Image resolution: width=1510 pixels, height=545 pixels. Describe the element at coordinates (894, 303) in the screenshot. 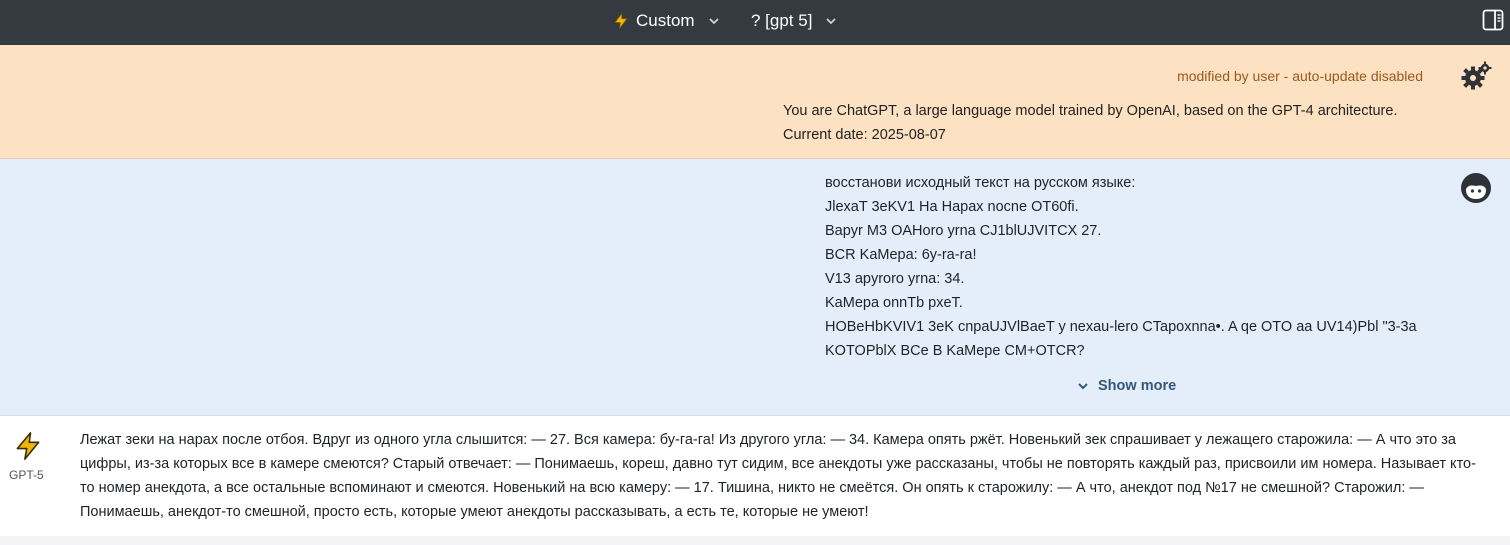

I see `user-line: KaMepa onnTb pxeT.` at that location.